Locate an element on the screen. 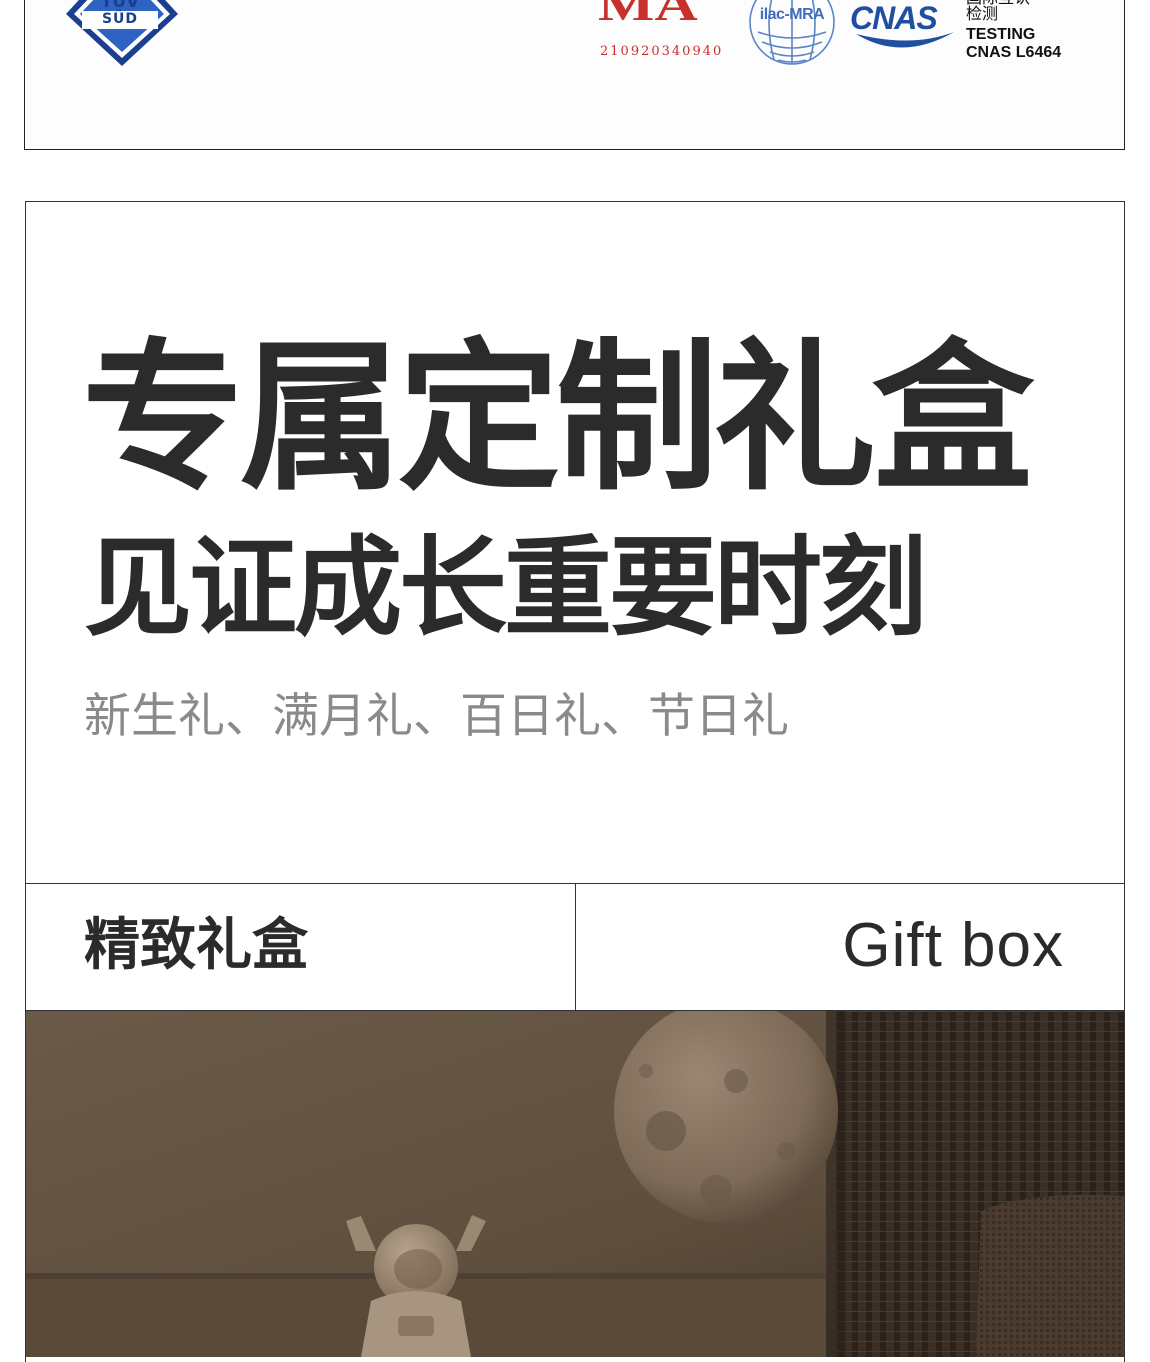  tuv-sud-logo: TÜV SÜD is located at coordinates (122, 34).